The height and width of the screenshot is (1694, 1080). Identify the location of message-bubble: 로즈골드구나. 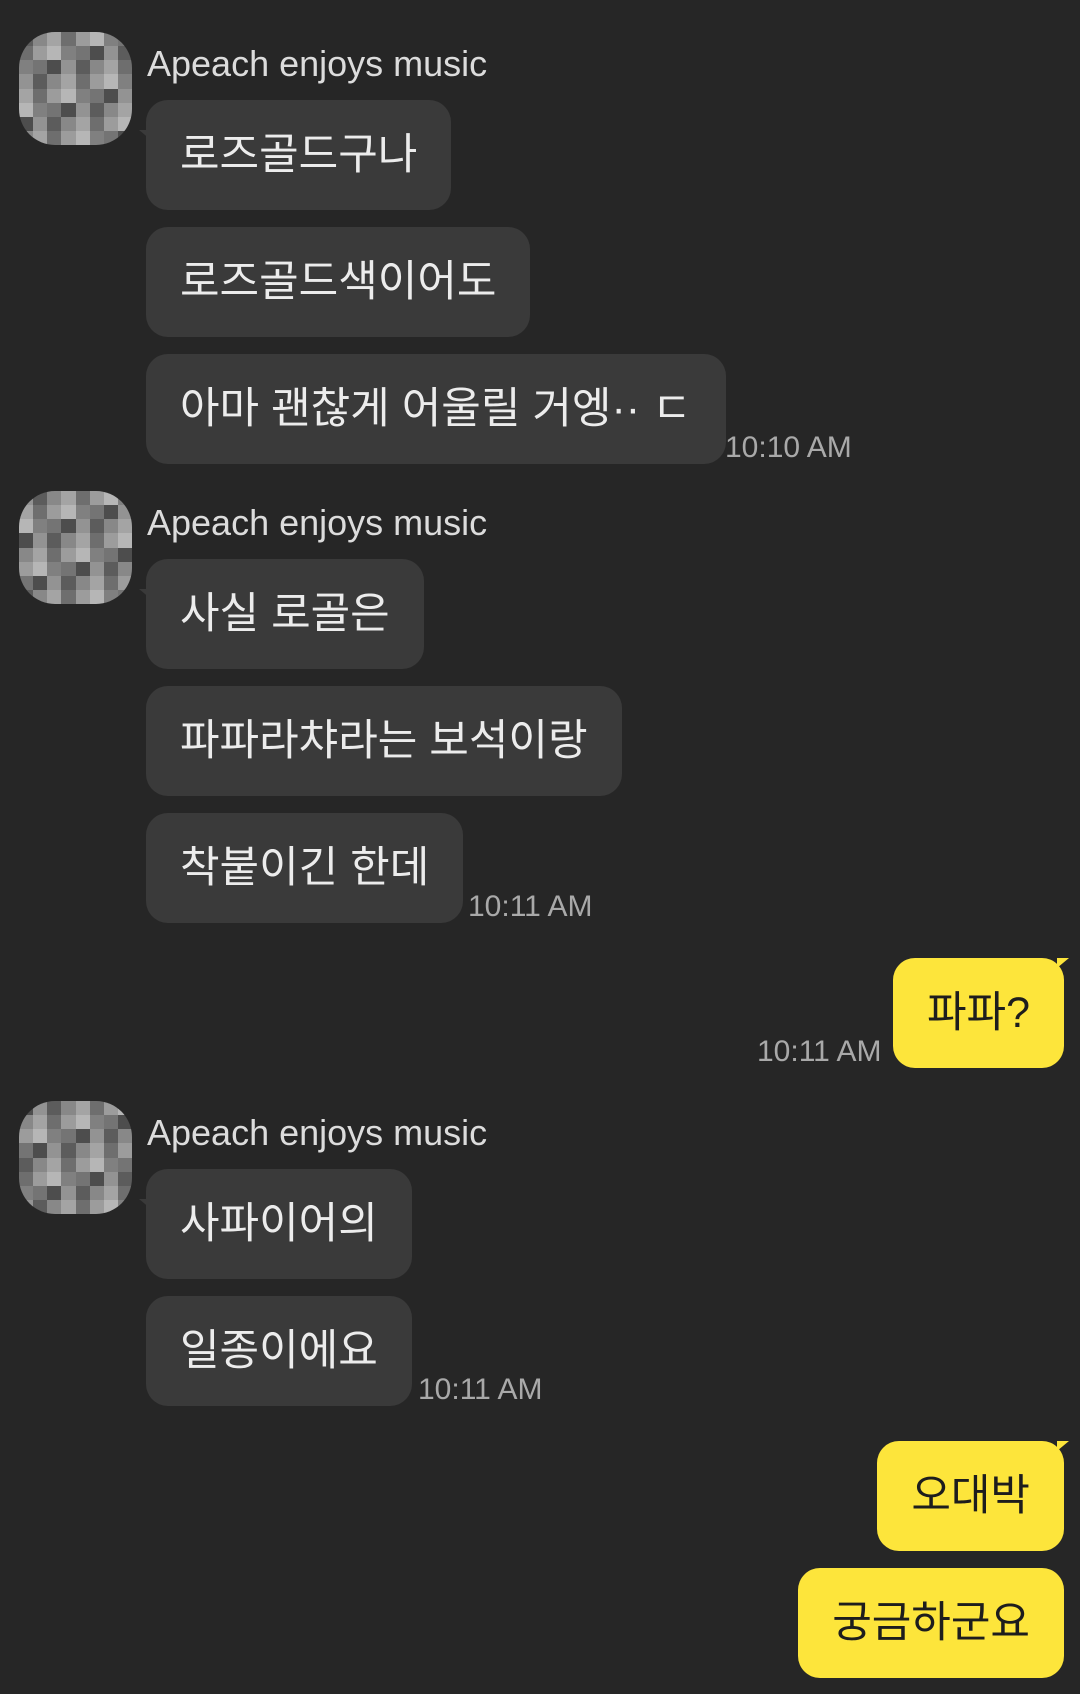
(299, 155).